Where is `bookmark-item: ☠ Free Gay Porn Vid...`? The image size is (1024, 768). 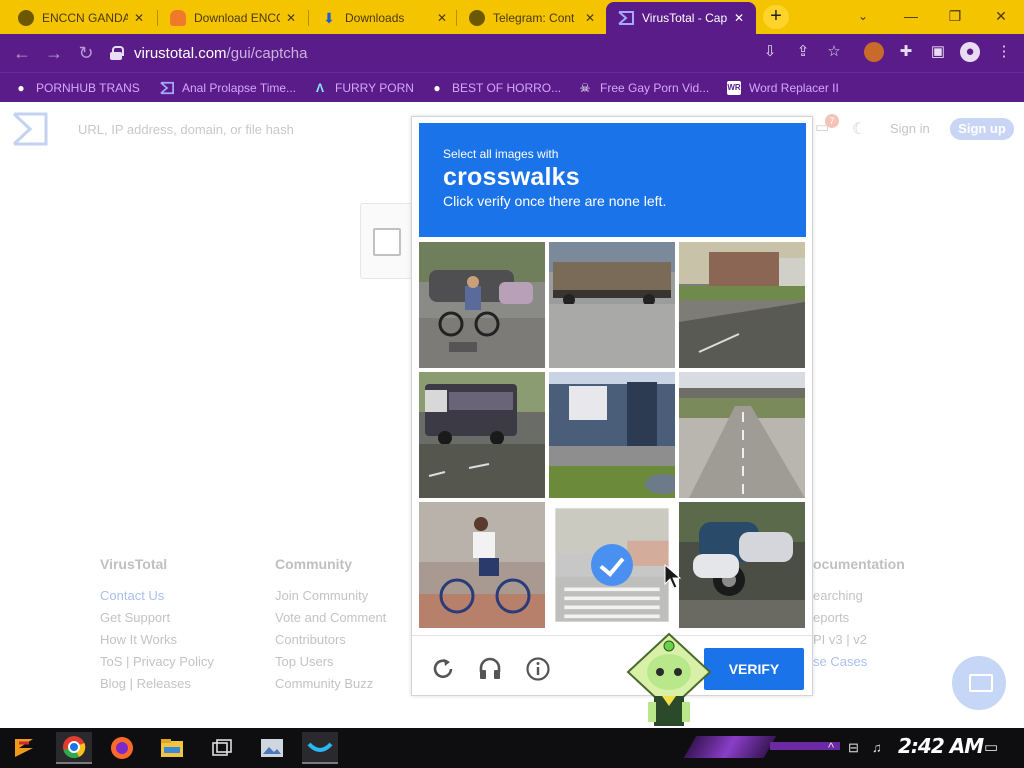 bookmark-item: ☠ Free Gay Porn Vid... is located at coordinates (644, 88).